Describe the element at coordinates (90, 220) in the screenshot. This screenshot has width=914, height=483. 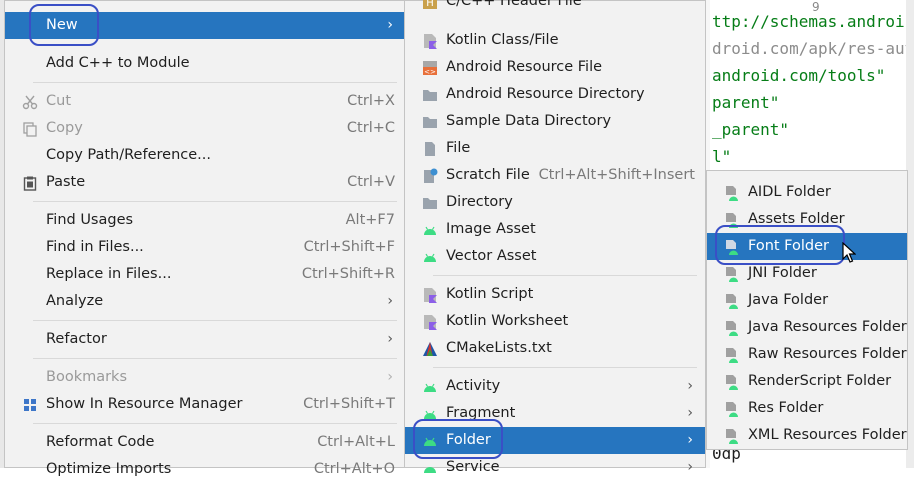
I see `menu-item-label: Find Usages` at that location.